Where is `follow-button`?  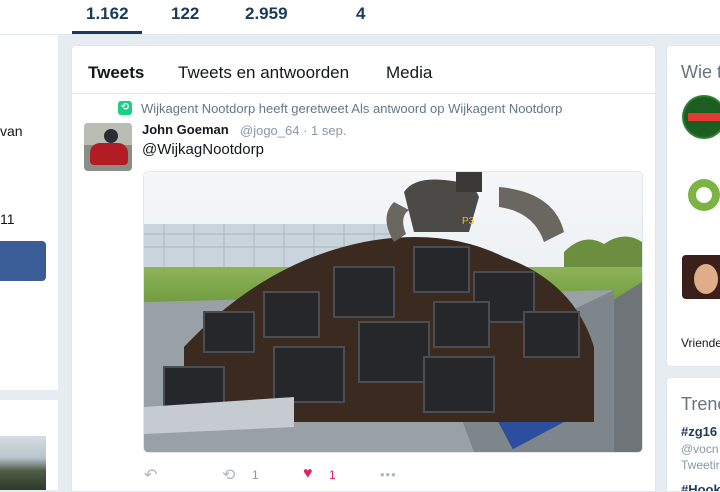
follow-button is located at coordinates (23, 261).